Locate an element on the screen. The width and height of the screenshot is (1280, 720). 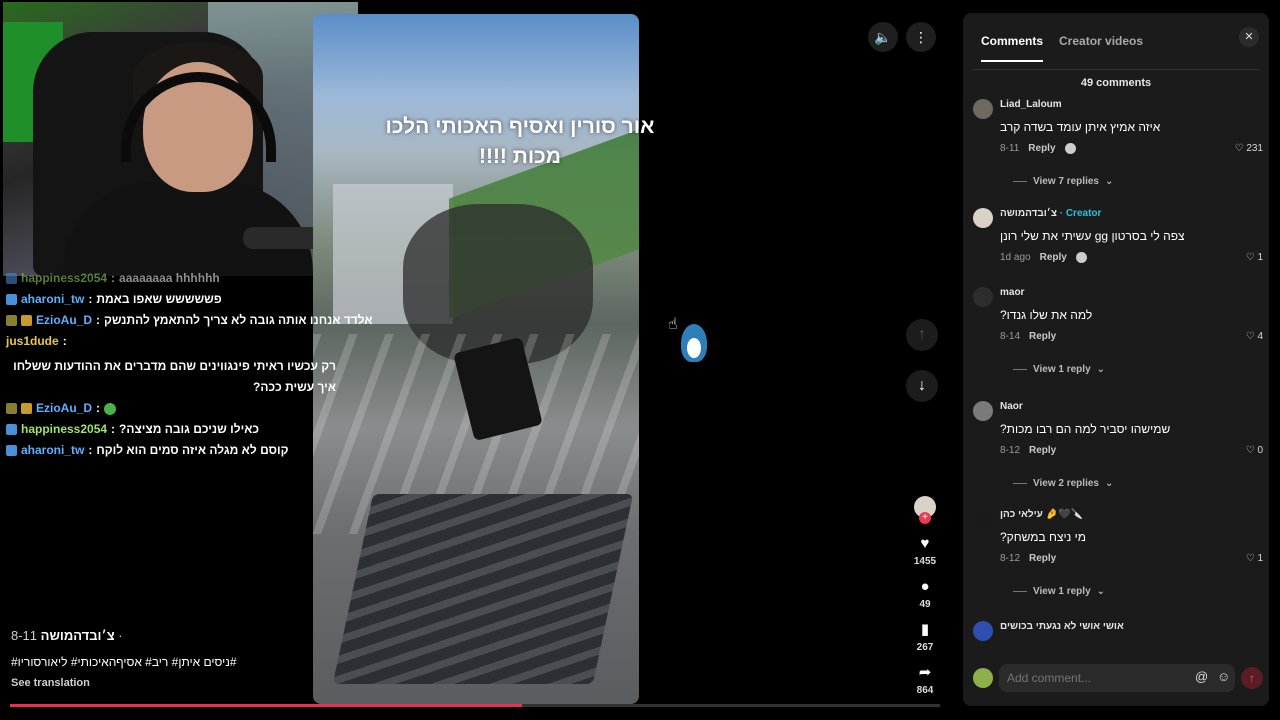
comment-action: ● 49 is located at coordinates (925, 594).